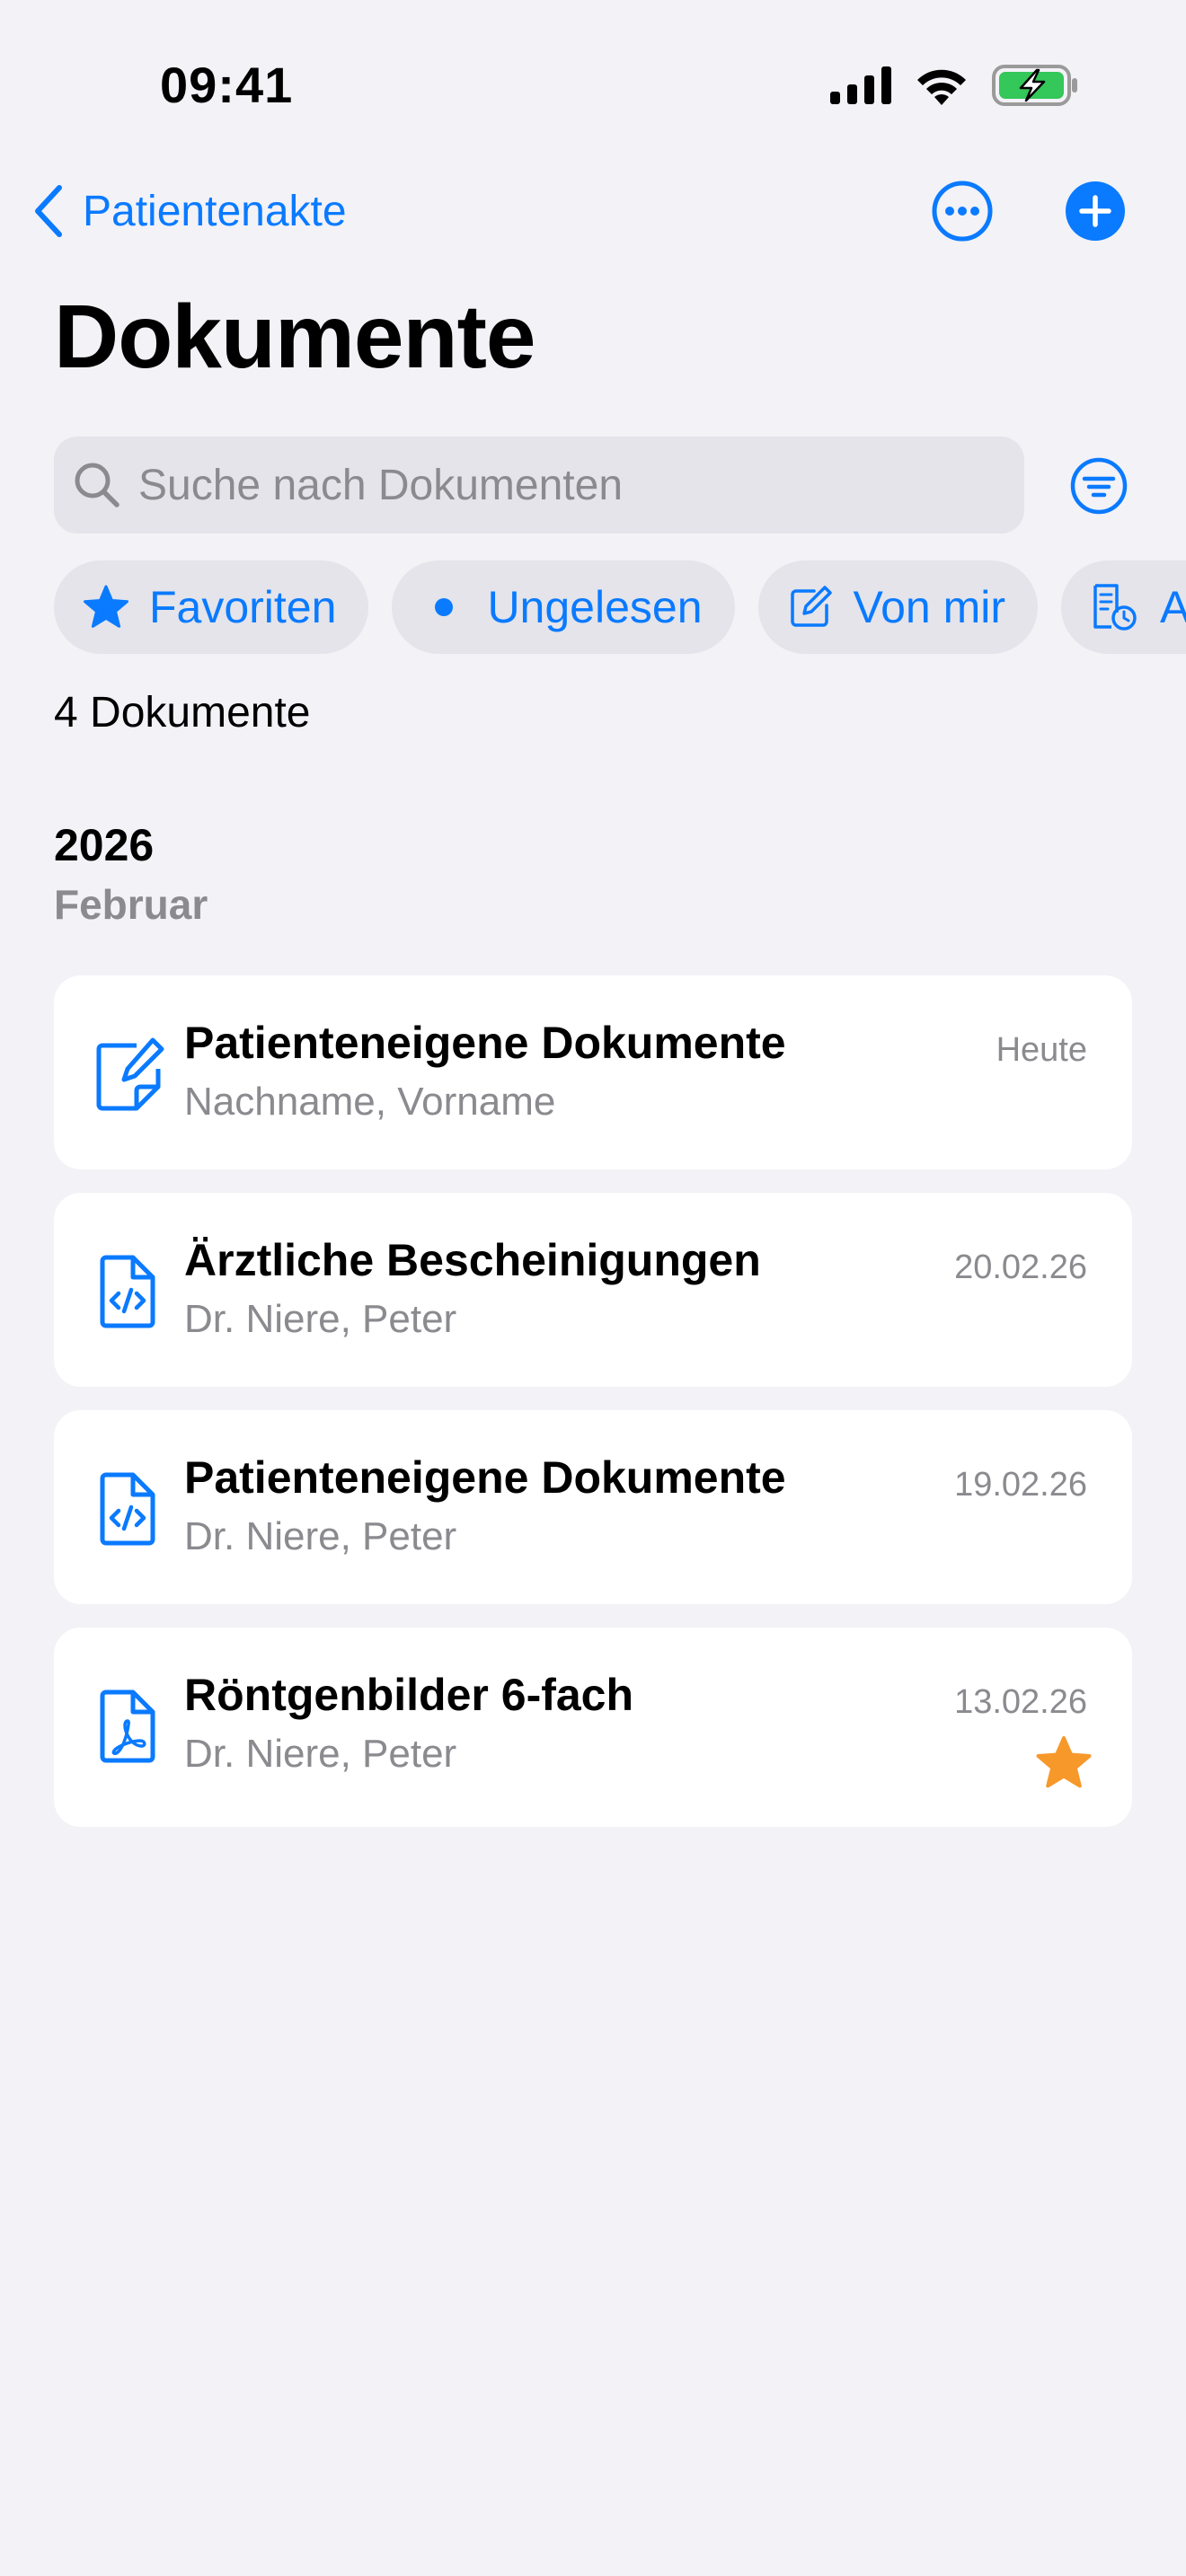 The height and width of the screenshot is (2576, 1186). What do you see at coordinates (929, 607) in the screenshot?
I see `chip-label: Von mir` at bounding box center [929, 607].